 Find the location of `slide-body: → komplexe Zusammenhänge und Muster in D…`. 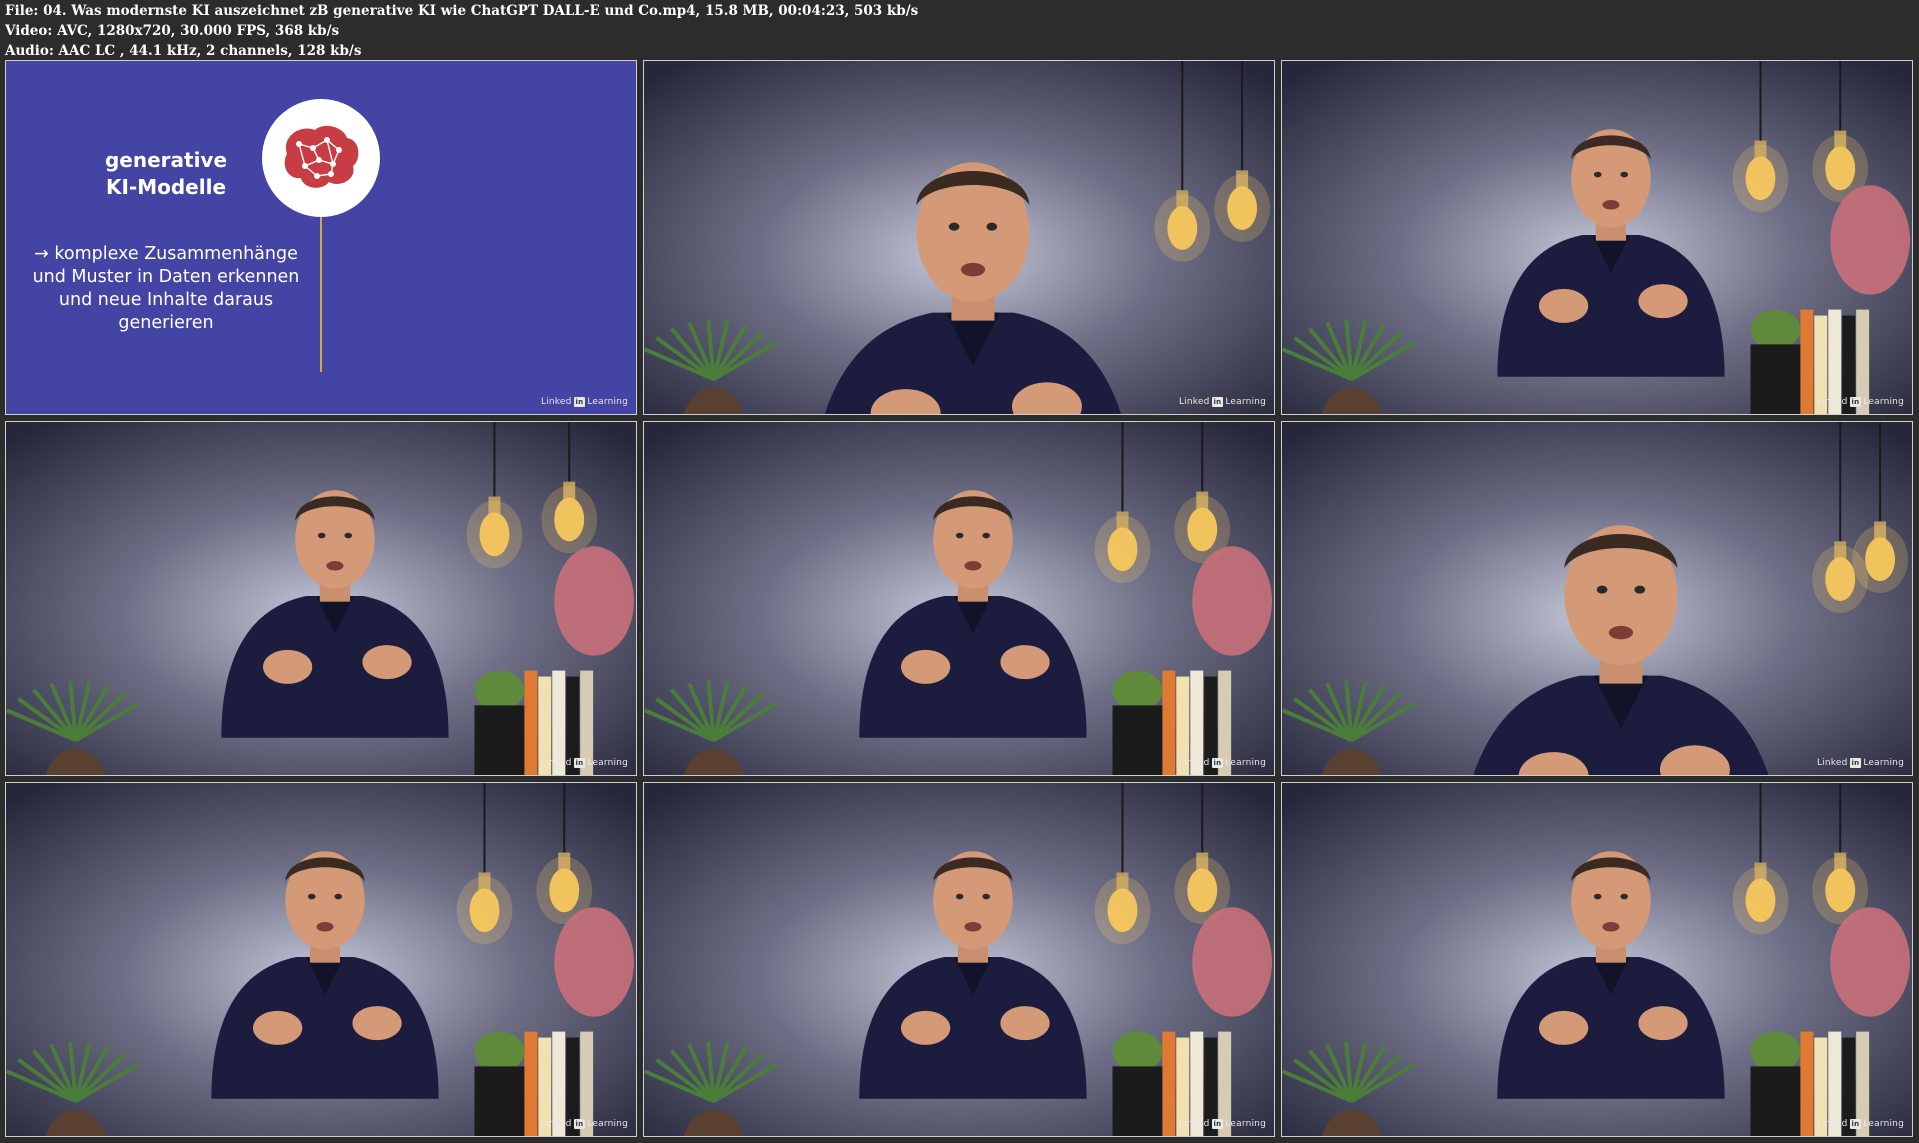

slide-body: → komplexe Zusammenhänge und Muster in D… is located at coordinates (166, 289).